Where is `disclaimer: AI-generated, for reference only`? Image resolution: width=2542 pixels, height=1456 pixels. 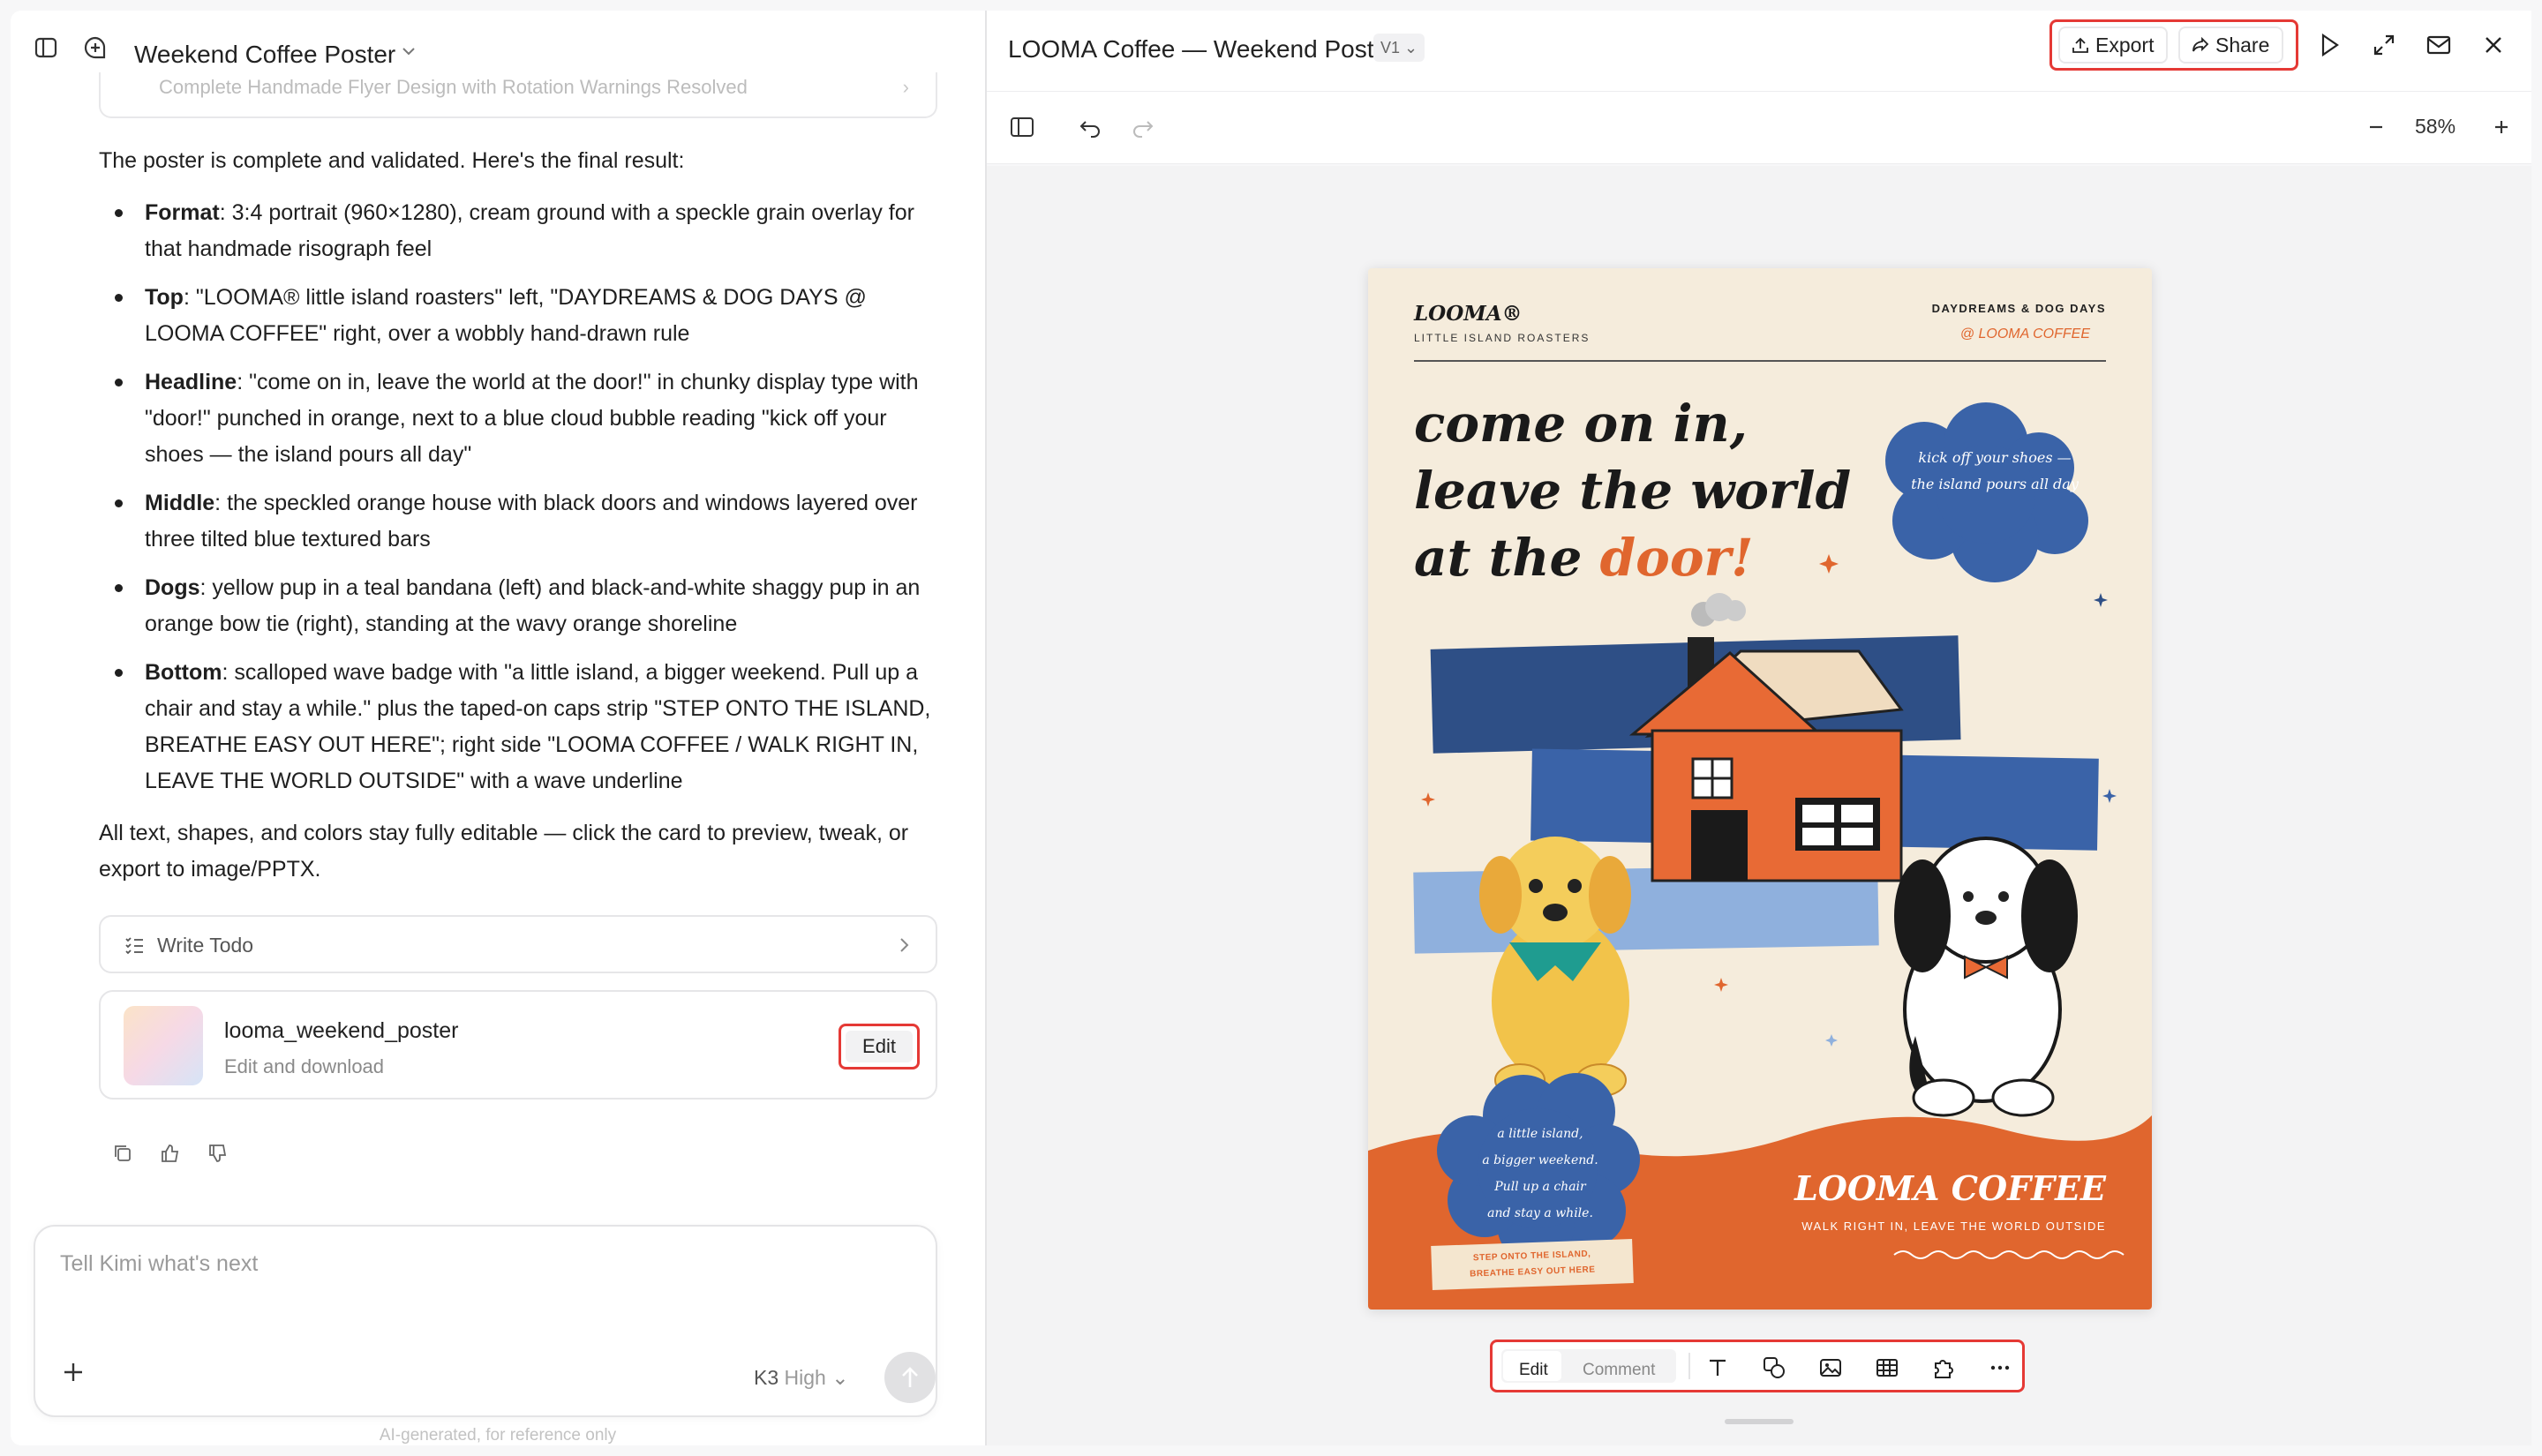 disclaimer: AI-generated, for reference only is located at coordinates (498, 1435).